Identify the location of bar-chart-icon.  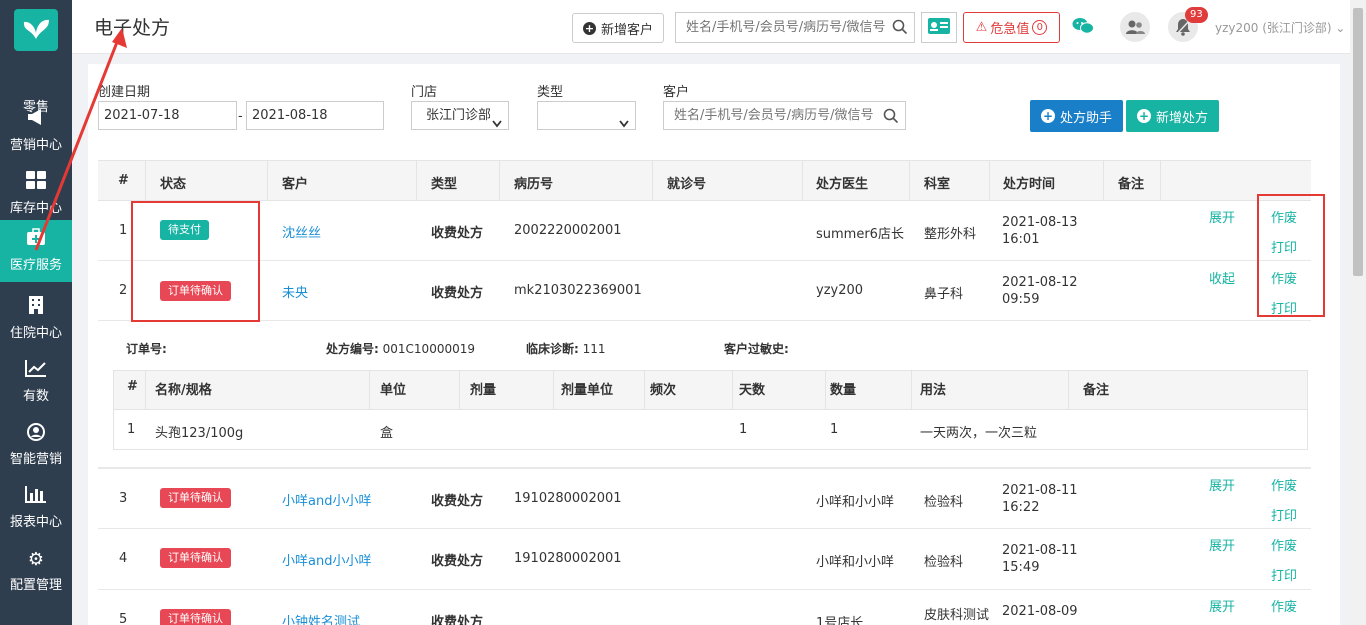
(36, 497).